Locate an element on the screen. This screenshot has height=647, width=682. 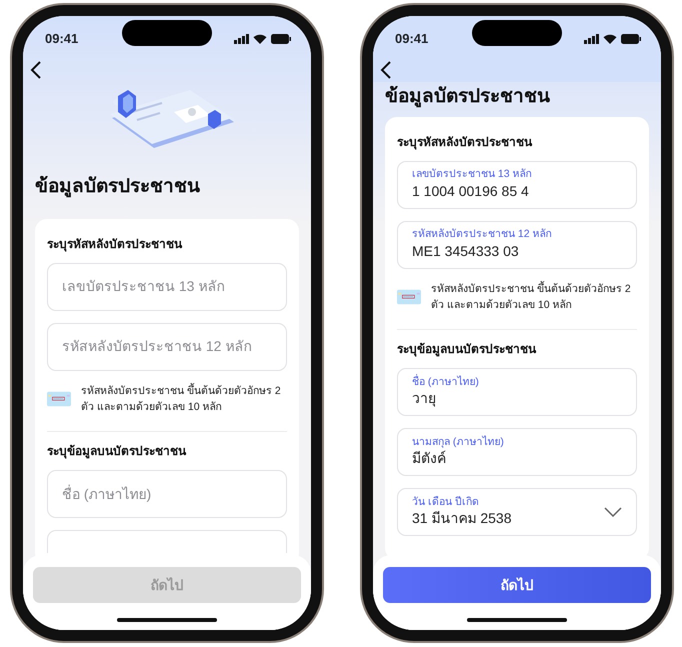
next-button: ถัดไป is located at coordinates (517, 585).